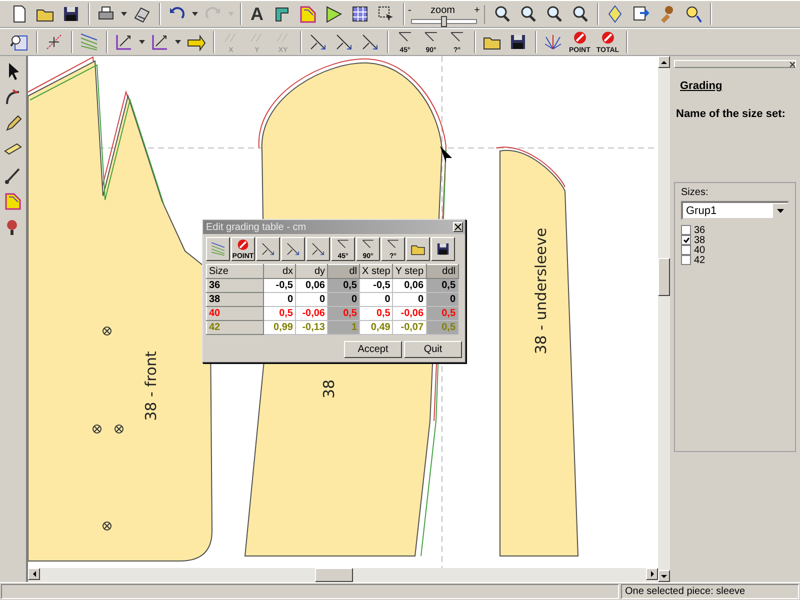 This screenshot has height=600, width=800. Describe the element at coordinates (235, 299) in the screenshot. I see `size-cell: 38` at that location.